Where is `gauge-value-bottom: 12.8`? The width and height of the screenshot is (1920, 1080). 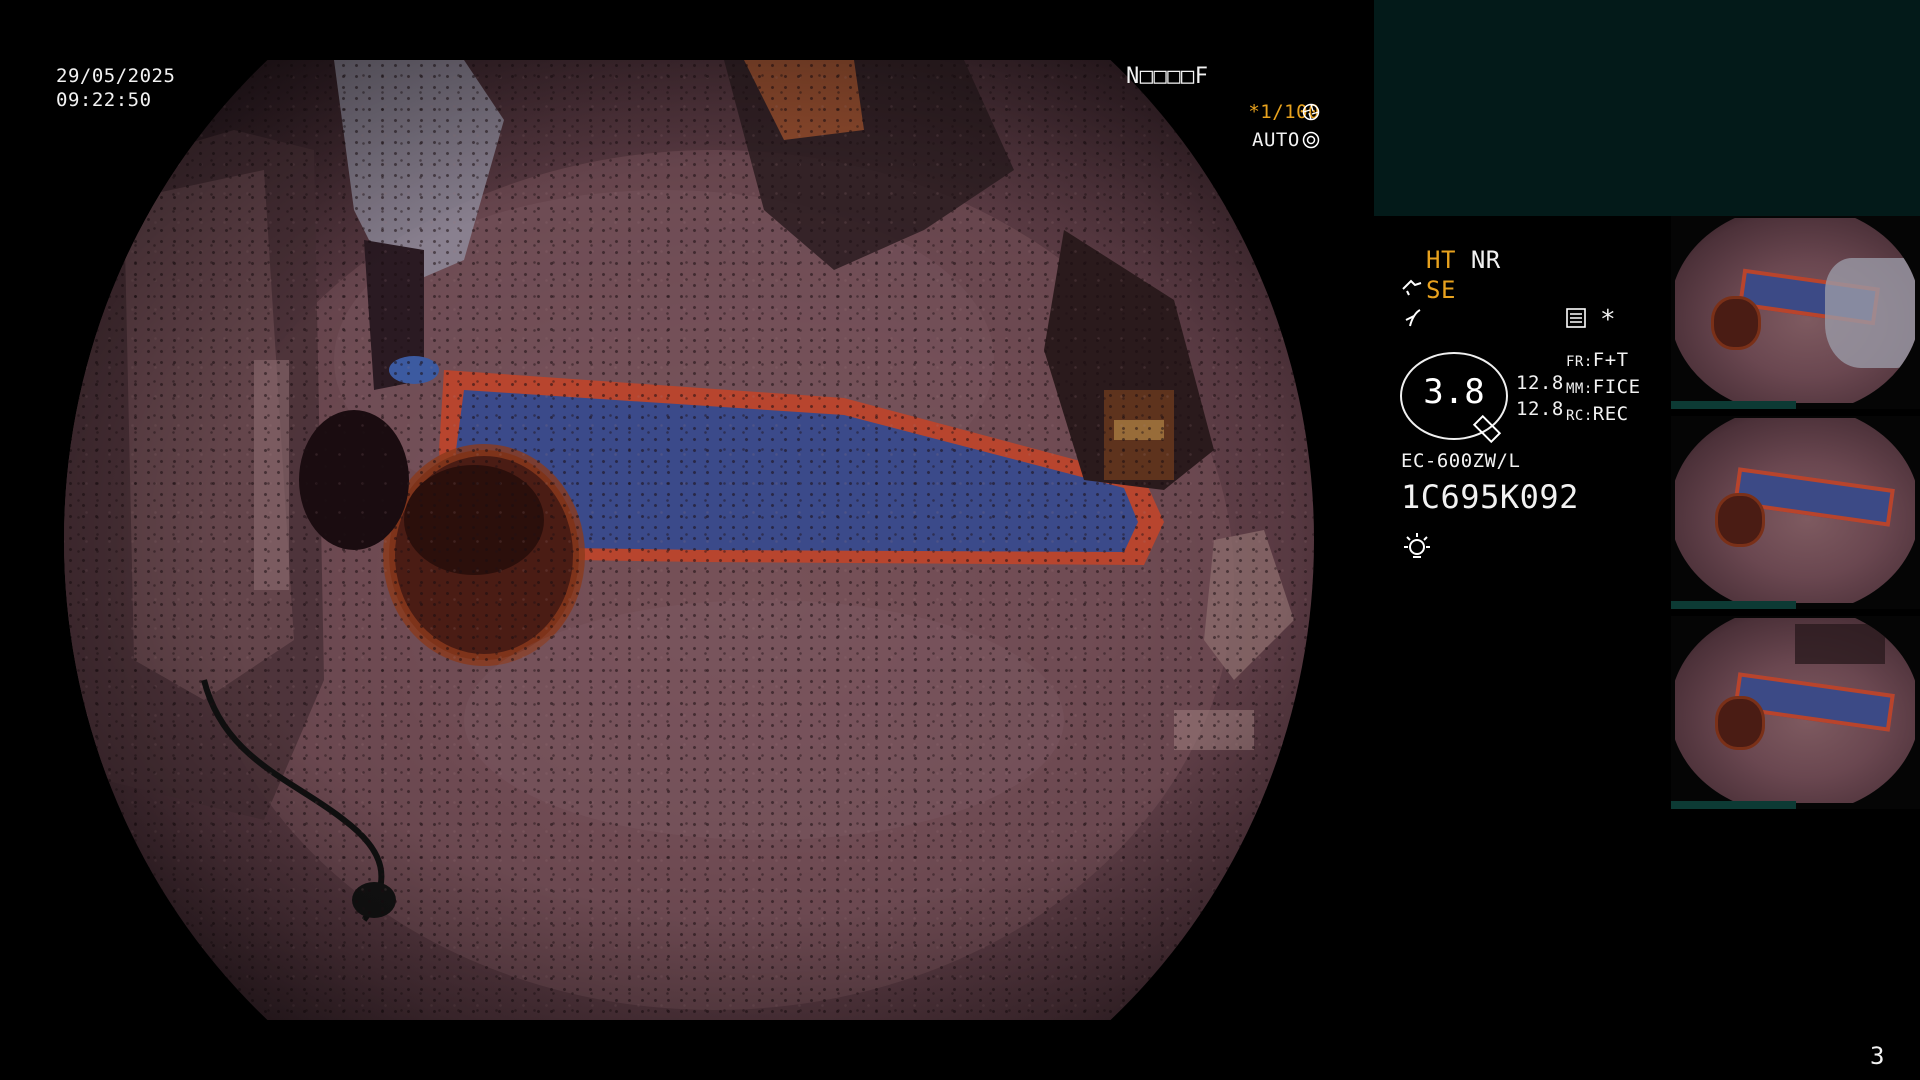
gauge-value-bottom: 12.8 is located at coordinates (1540, 409).